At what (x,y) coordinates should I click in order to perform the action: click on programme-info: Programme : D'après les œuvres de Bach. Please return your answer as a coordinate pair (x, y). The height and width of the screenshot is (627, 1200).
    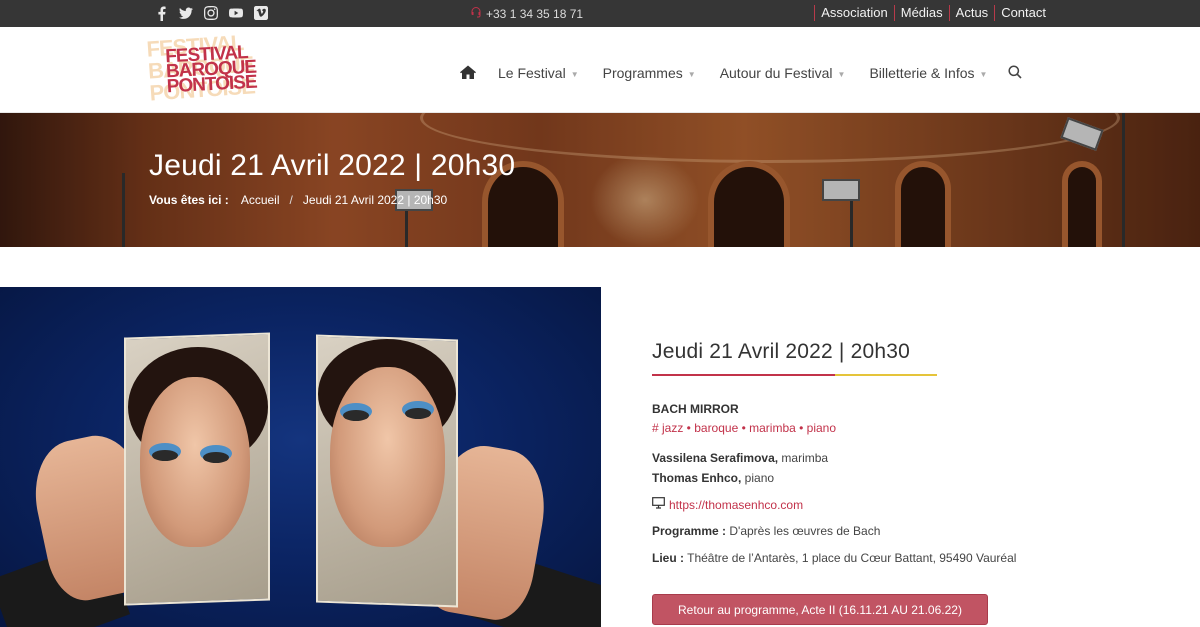
    Looking at the image, I should click on (766, 531).